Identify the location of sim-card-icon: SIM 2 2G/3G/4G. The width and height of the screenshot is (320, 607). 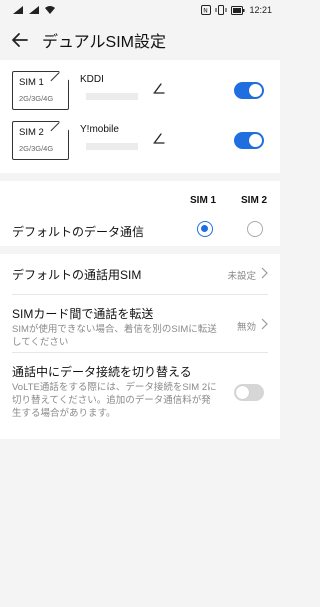
(40, 140).